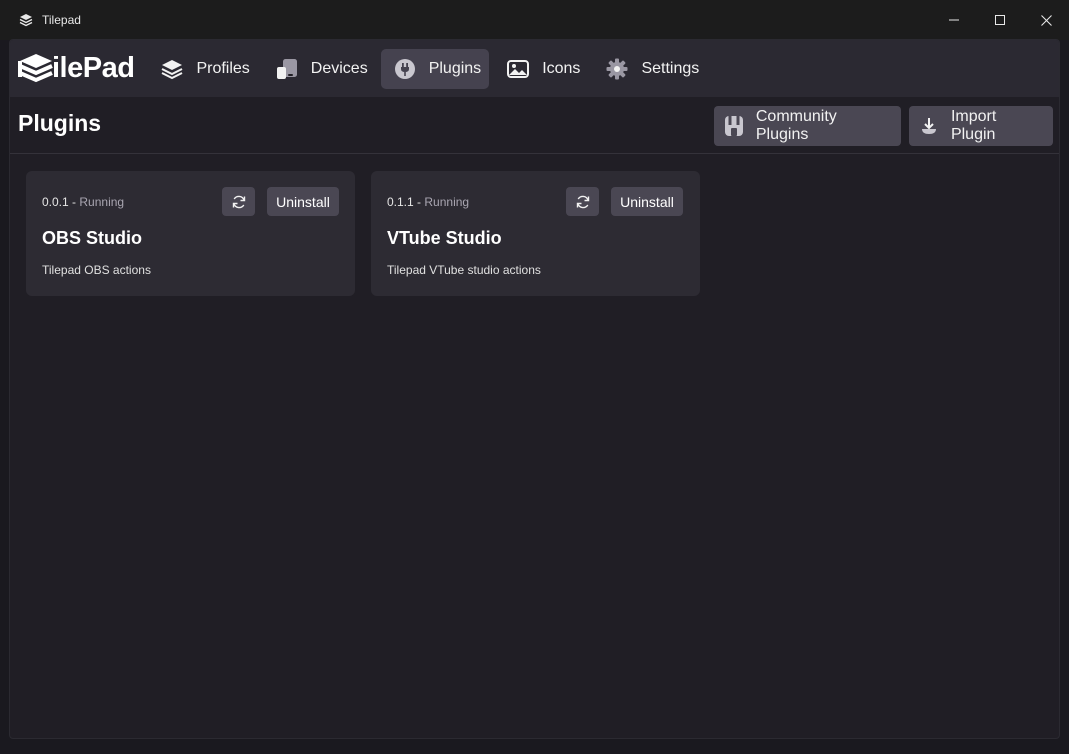  I want to click on window-controls, so click(1000, 20).